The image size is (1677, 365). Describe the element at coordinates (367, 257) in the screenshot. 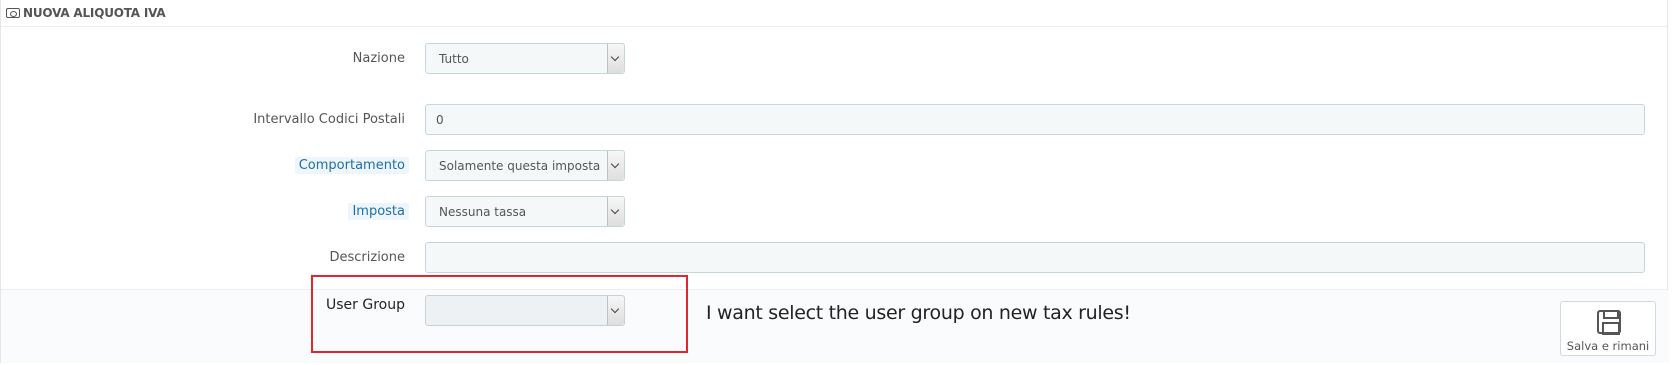

I see `description-label: Descrizione` at that location.